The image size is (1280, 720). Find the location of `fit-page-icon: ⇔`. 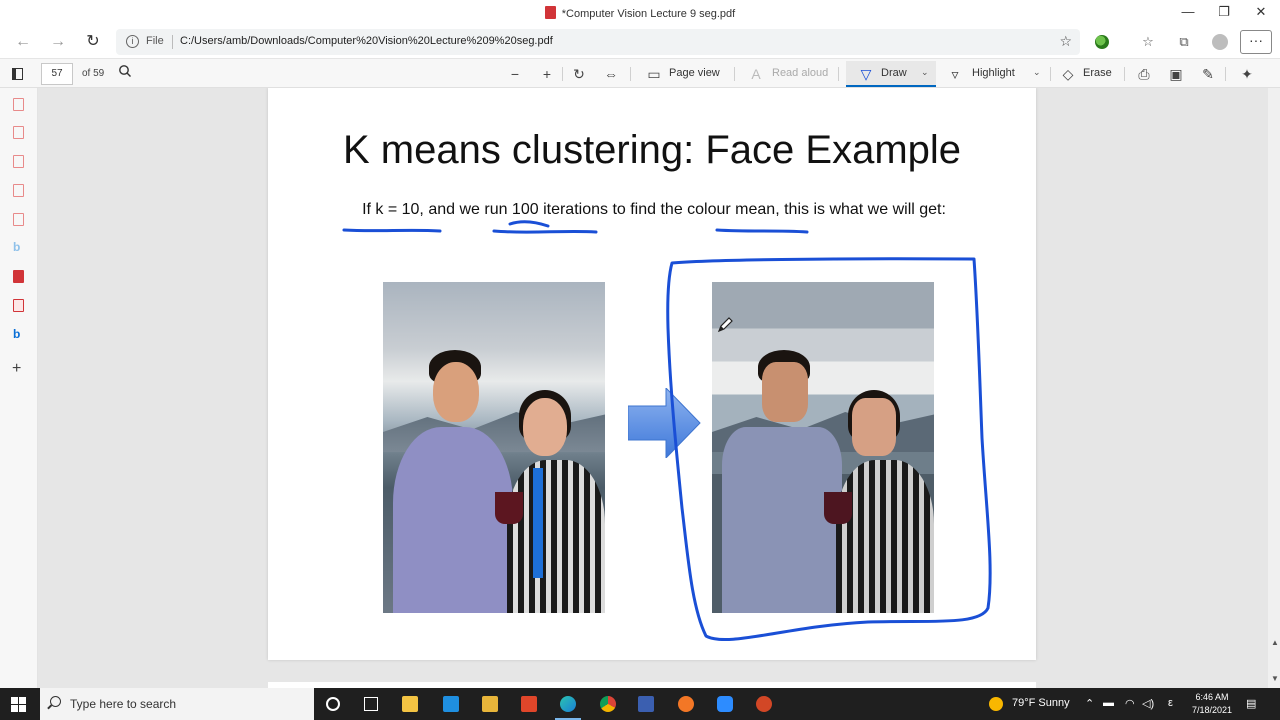

fit-page-icon: ⇔ is located at coordinates (611, 74).